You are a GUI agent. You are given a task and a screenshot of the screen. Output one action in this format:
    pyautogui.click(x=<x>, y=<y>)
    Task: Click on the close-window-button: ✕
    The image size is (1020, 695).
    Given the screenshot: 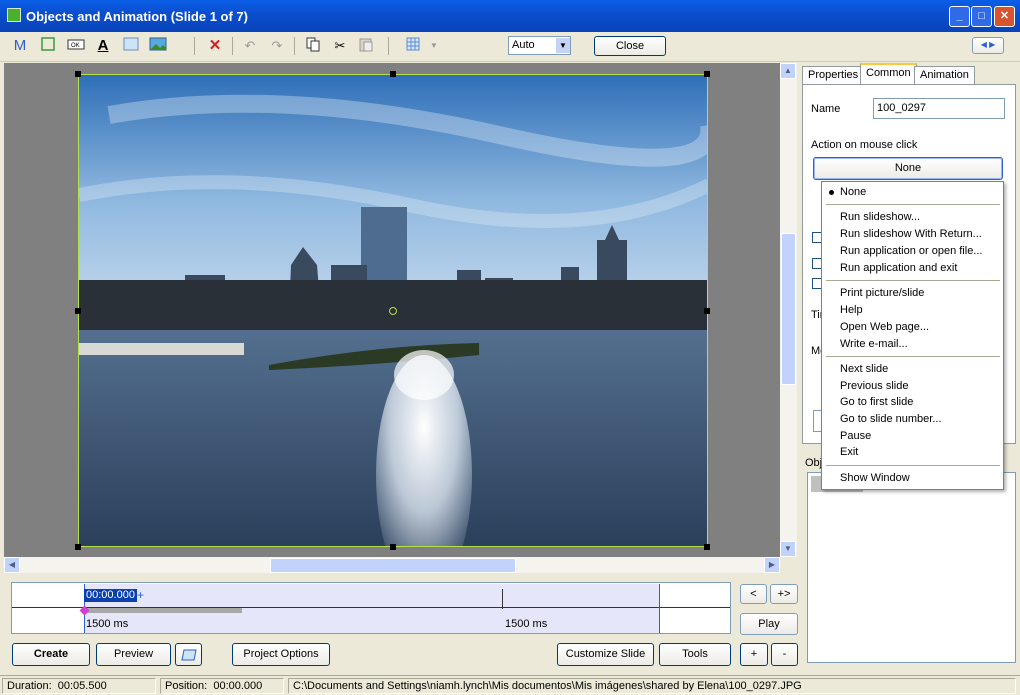 What is the action you would take?
    pyautogui.click(x=1004, y=16)
    